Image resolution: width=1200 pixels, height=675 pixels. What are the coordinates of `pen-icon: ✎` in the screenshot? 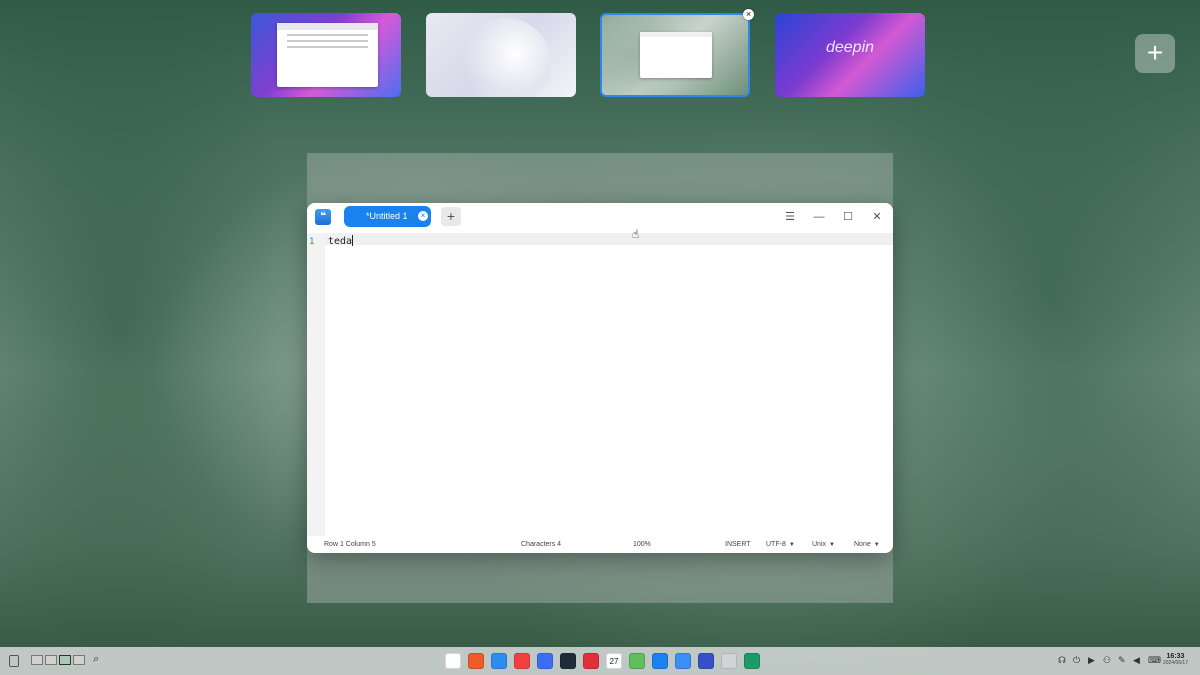 It's located at (1122, 660).